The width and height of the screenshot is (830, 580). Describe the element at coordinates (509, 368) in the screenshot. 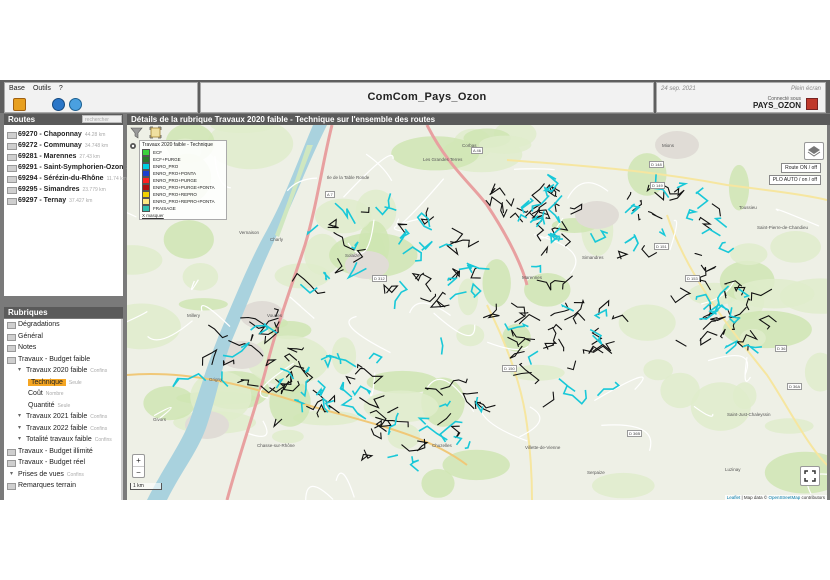

I see `road-label: D 150` at that location.